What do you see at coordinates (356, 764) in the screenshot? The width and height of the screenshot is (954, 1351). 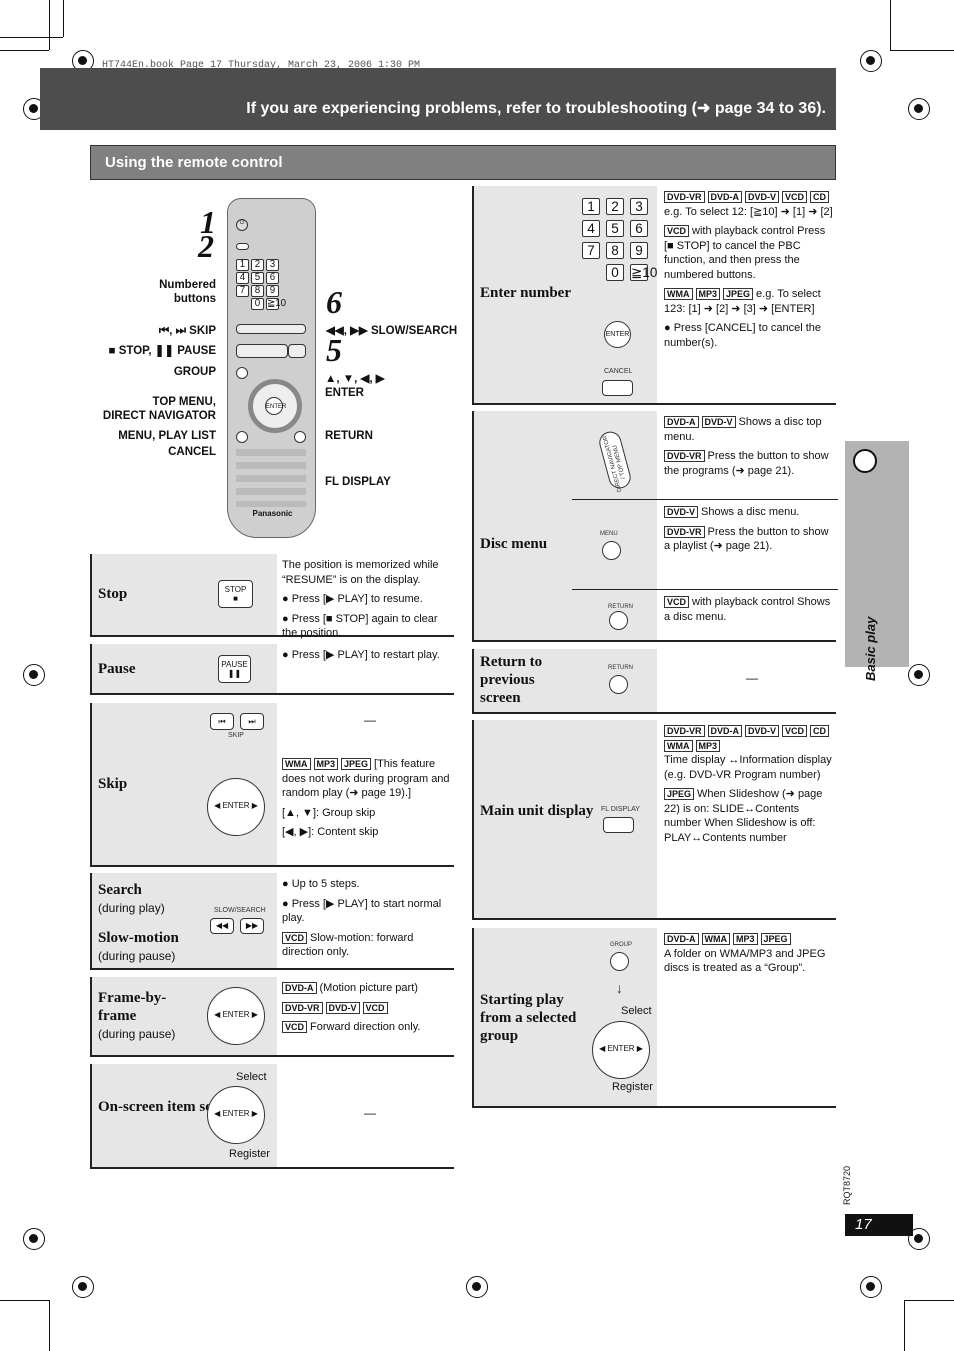 I see `disc-type-badge: JPEG` at bounding box center [356, 764].